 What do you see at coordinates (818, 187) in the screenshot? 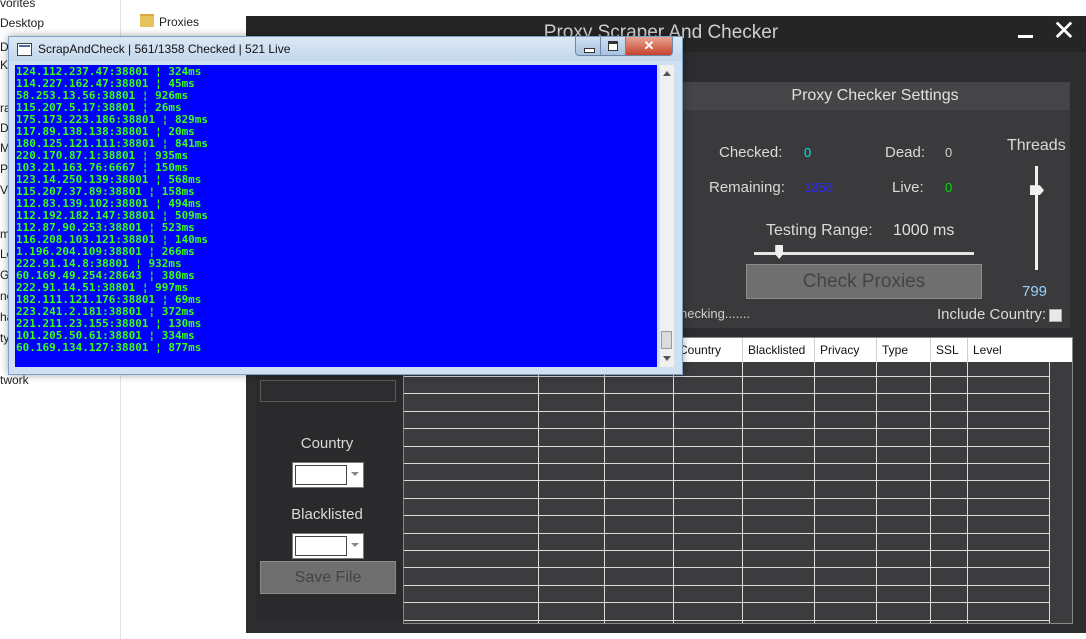
I see `remaining-value: 1358` at bounding box center [818, 187].